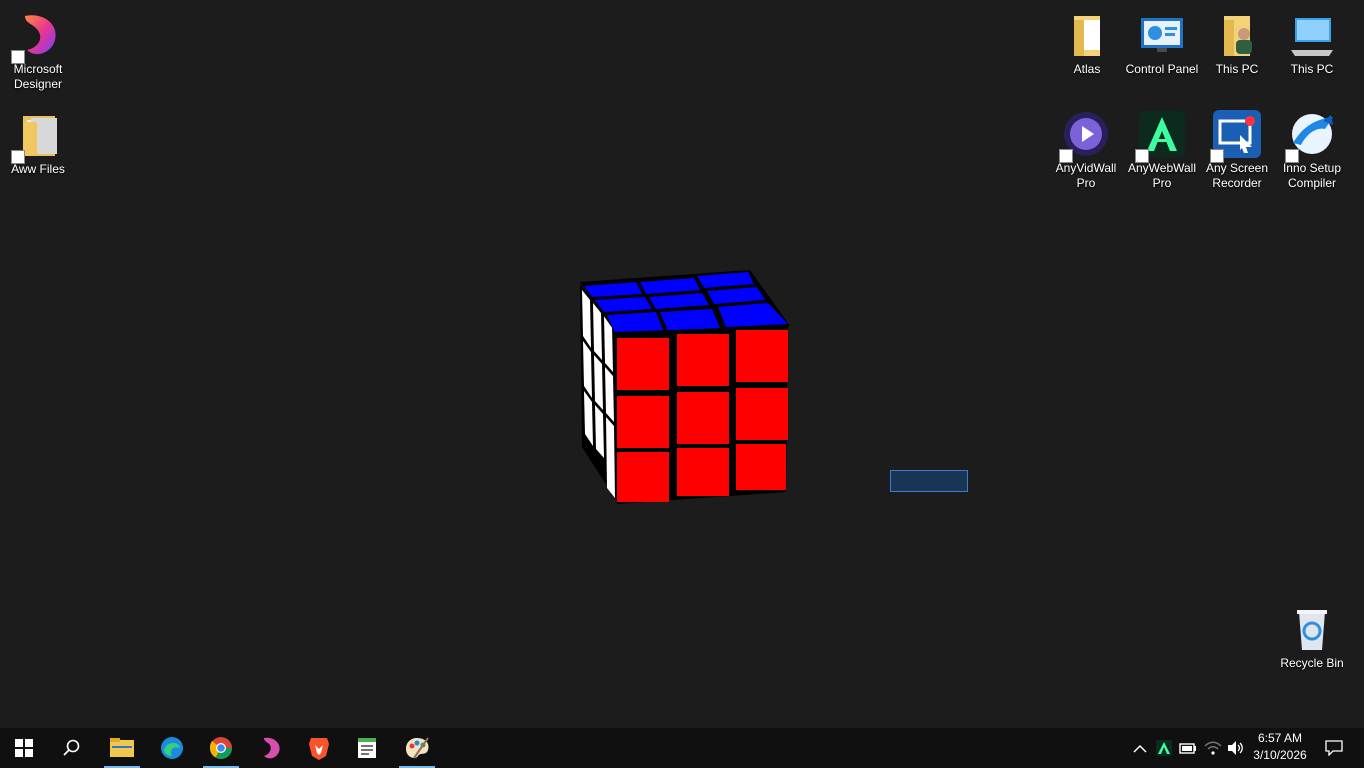  I want to click on desktop-icon-this-pc: This PC, so click(1312, 48).